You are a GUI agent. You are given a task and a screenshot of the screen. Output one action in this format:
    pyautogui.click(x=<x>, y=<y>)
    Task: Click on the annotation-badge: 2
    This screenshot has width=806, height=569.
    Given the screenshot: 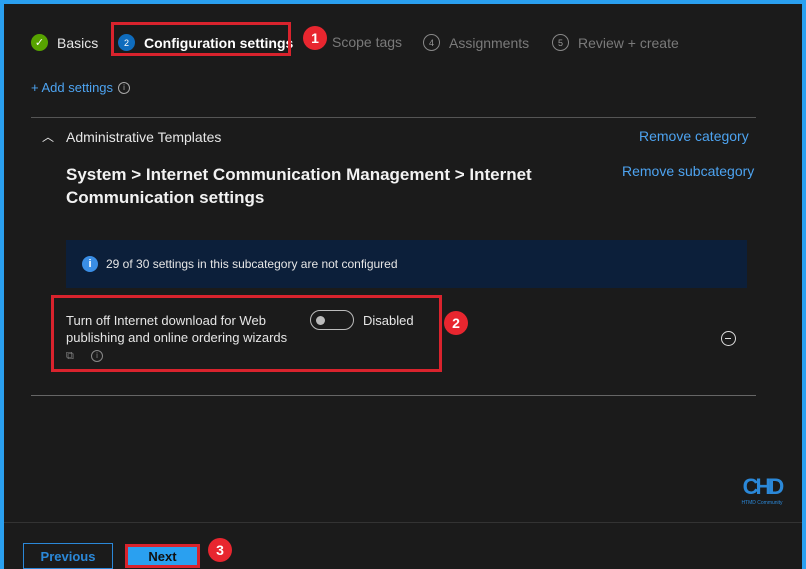 What is the action you would take?
    pyautogui.click(x=456, y=323)
    